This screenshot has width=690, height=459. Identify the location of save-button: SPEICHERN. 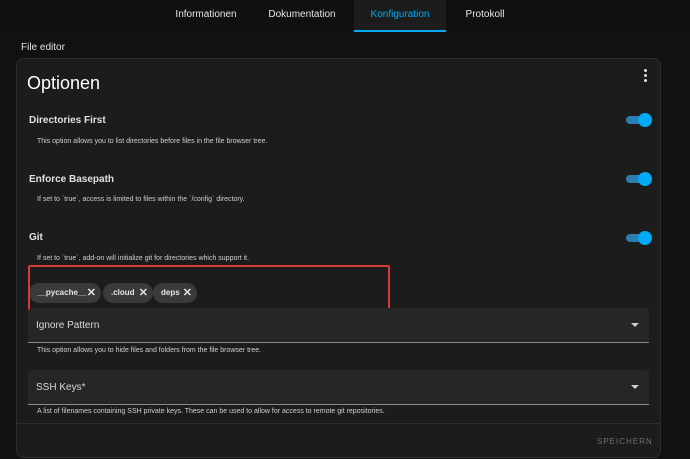
(625, 441).